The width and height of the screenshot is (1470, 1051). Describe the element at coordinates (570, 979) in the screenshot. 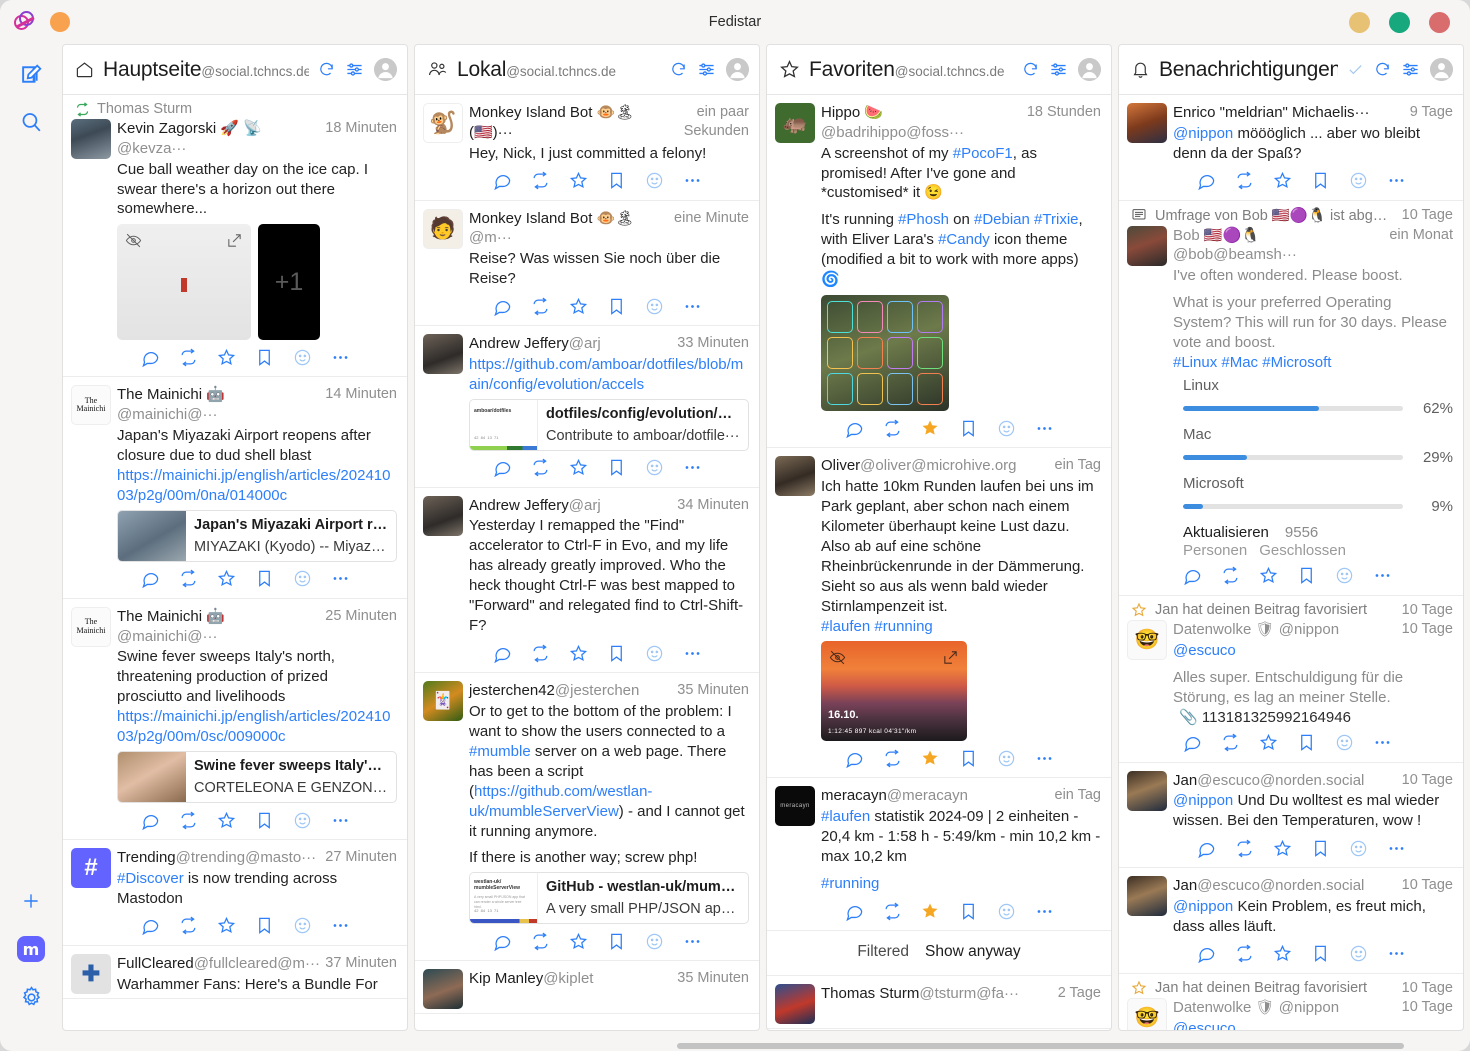

I see `status-author: Kip Manley@kiplet` at that location.